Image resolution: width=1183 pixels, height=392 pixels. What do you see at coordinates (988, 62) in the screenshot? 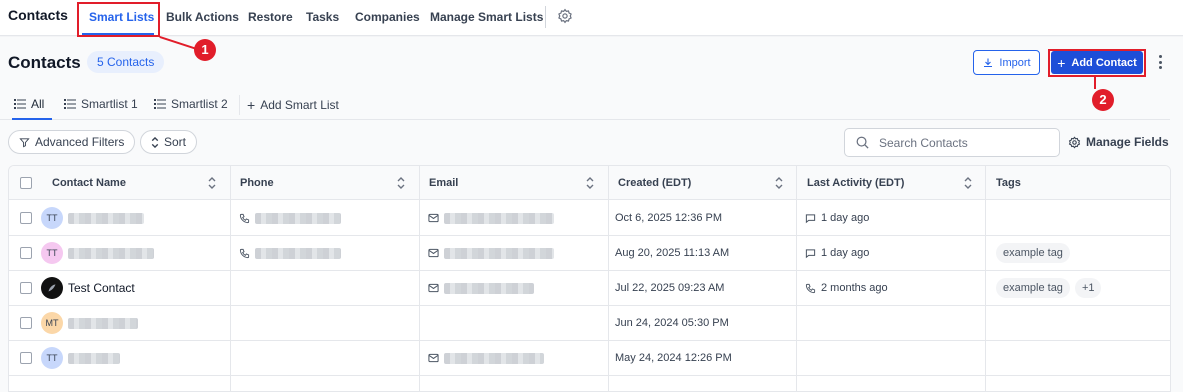
I see `download-icon` at bounding box center [988, 62].